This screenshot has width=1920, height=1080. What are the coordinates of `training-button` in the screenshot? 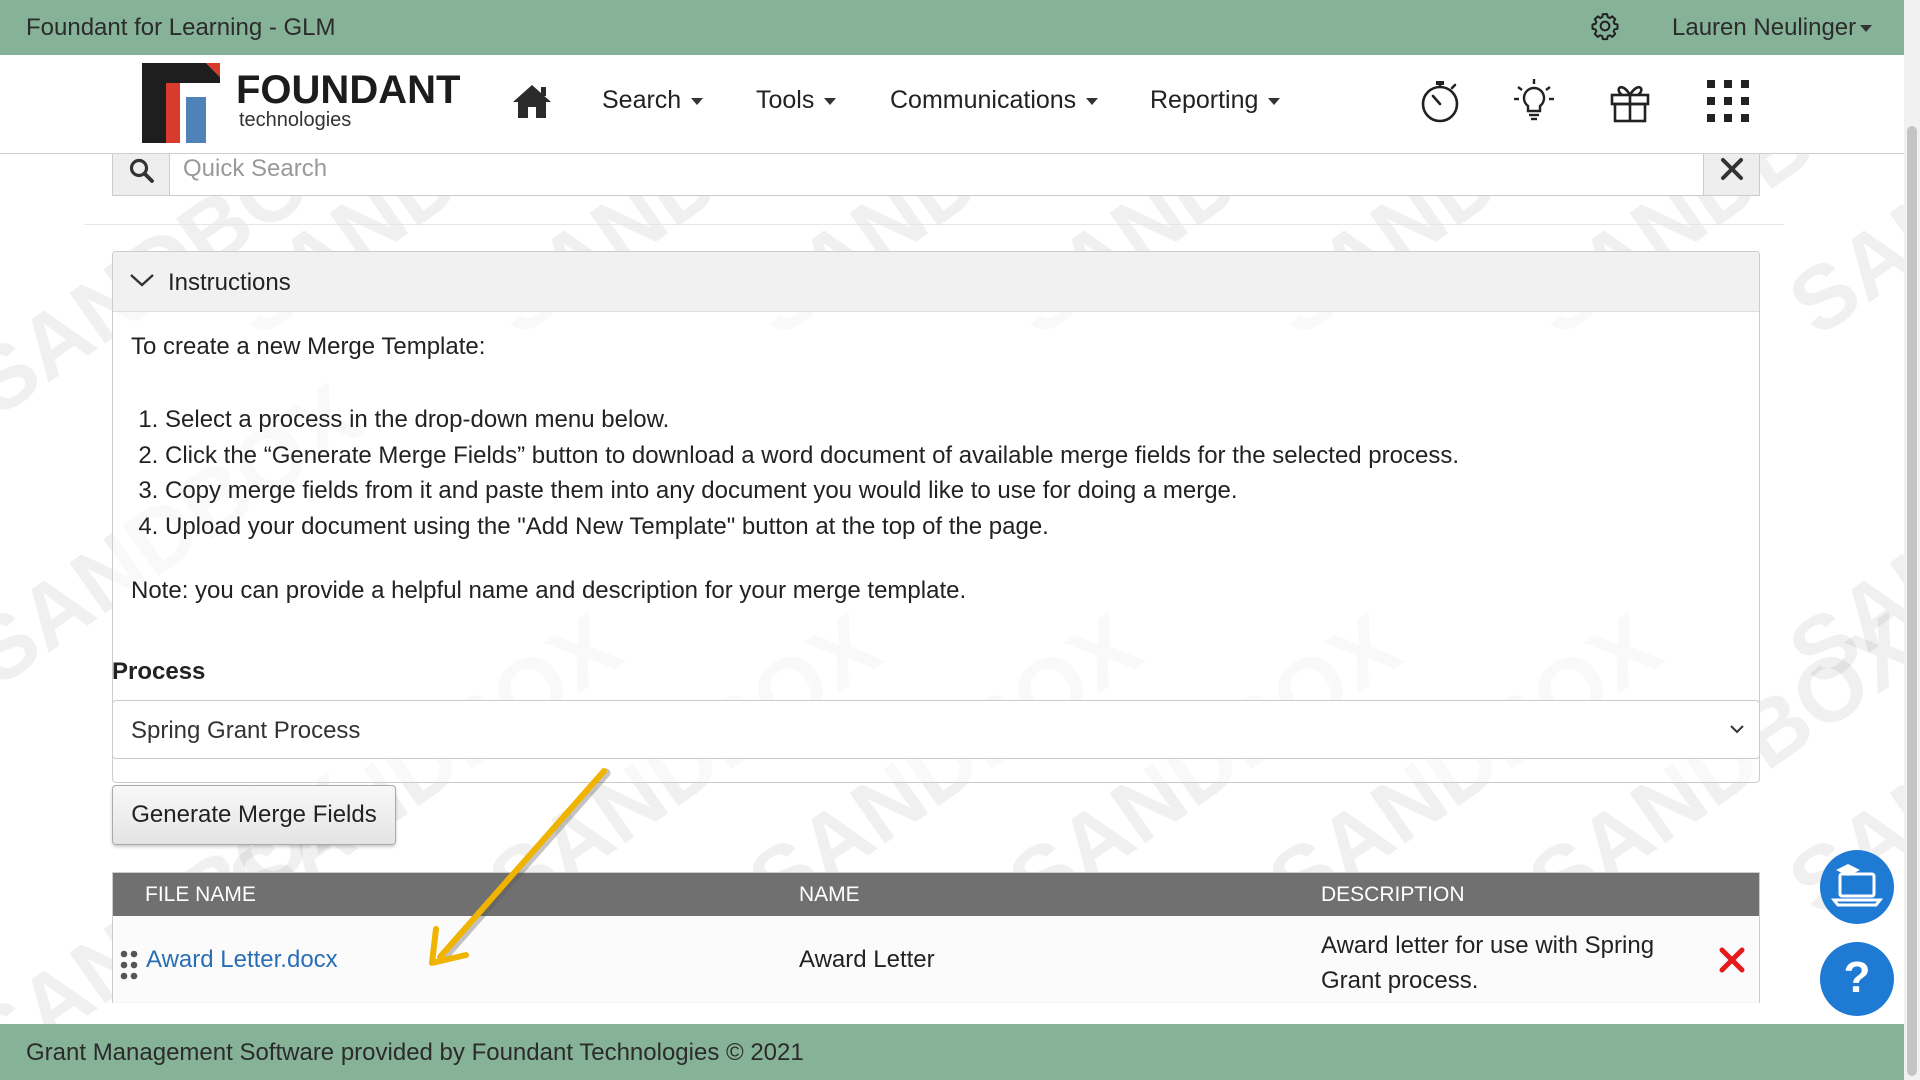 It's located at (1857, 887).